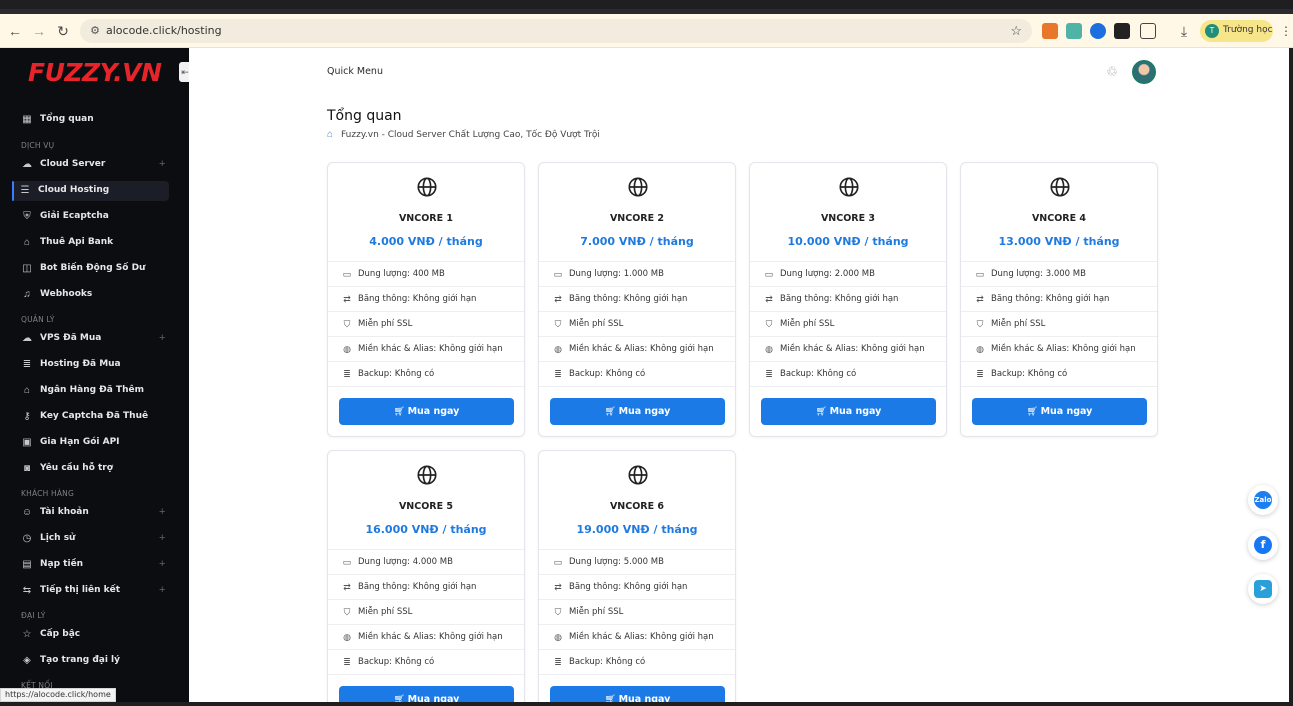  Describe the element at coordinates (91, 120) in the screenshot. I see `sidebar-item-overview: ▦ Tổng quan` at that location.